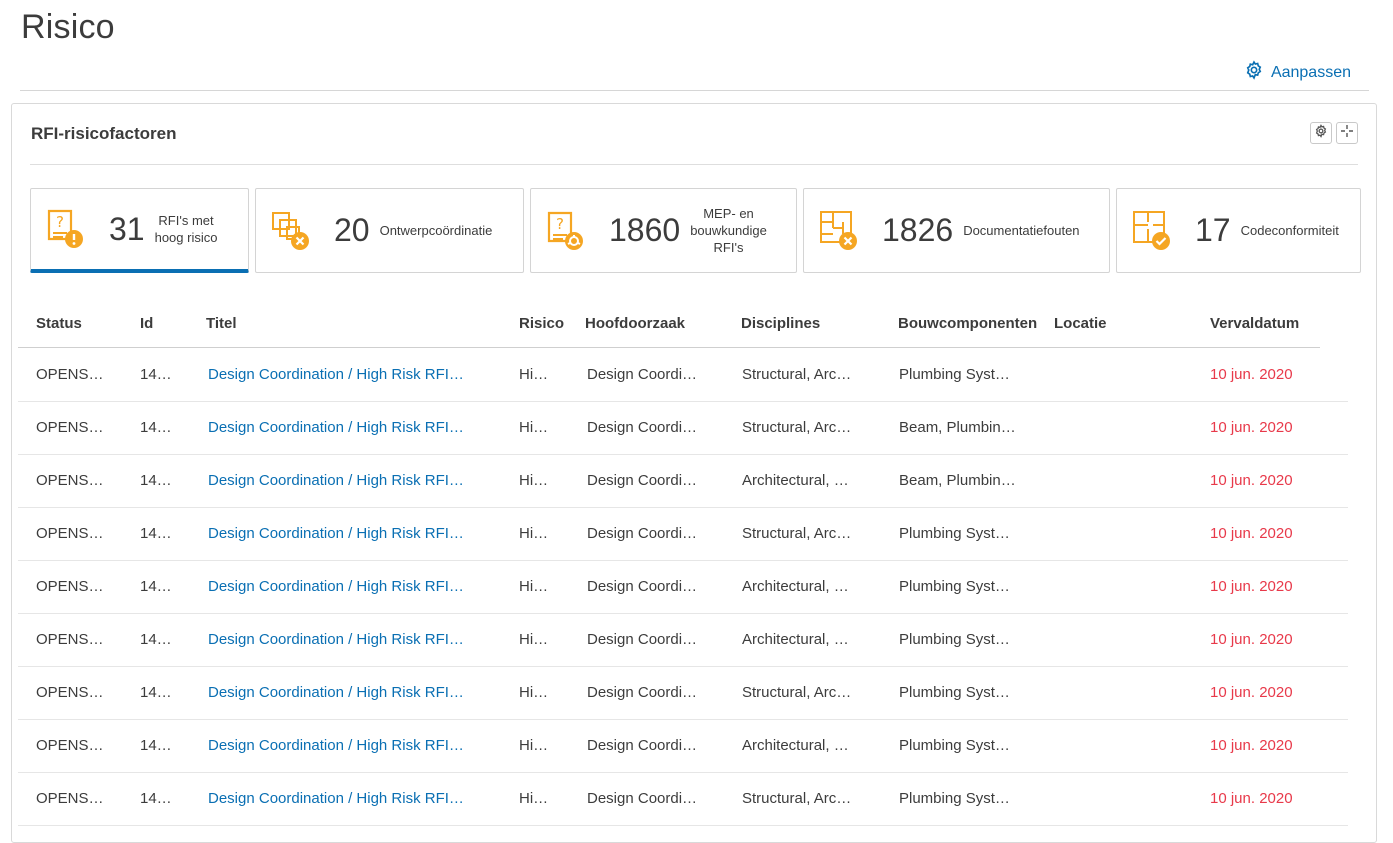  I want to click on kpi-design-coordination: 20 Ontwerpcoördinatie, so click(389, 230).